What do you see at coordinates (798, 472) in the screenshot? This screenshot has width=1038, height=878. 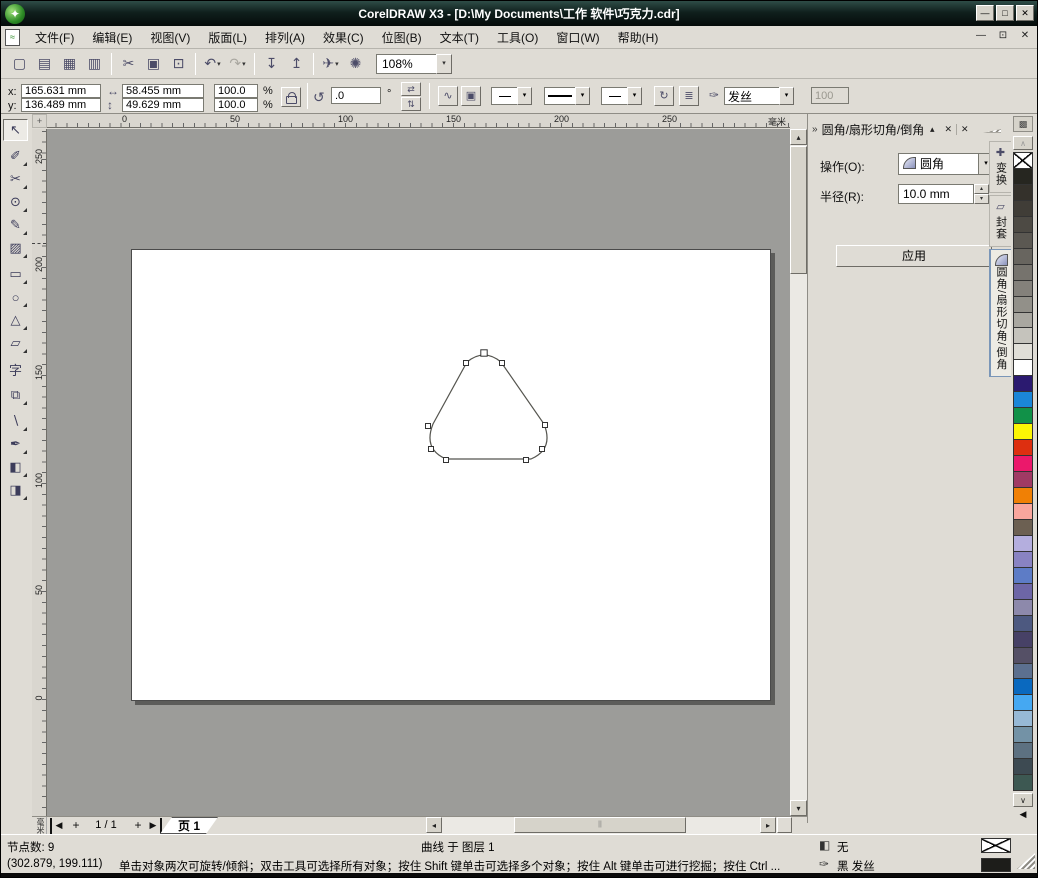 I see `vertical-scrollbar: ▴ ▾` at bounding box center [798, 472].